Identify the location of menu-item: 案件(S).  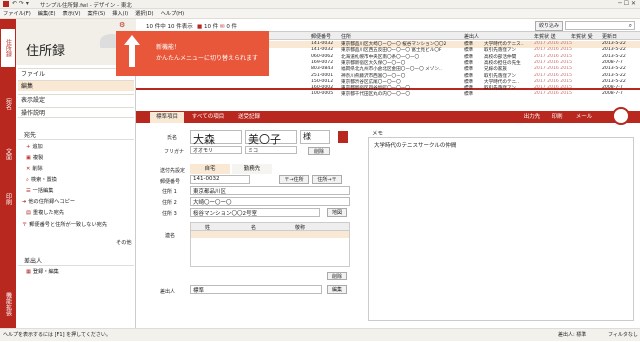
(96, 14).